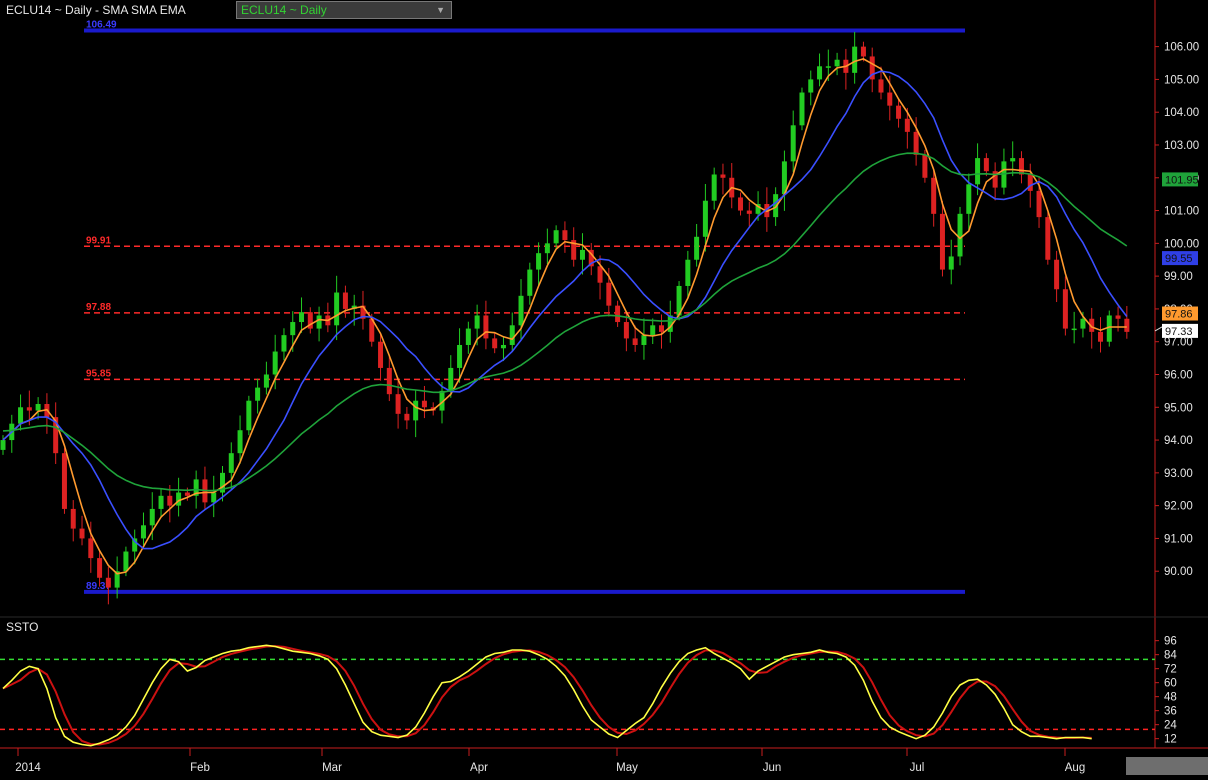 This screenshot has width=1208, height=780. What do you see at coordinates (1178, 277) in the screenshot?
I see `price-tick-label: 99.00` at bounding box center [1178, 277].